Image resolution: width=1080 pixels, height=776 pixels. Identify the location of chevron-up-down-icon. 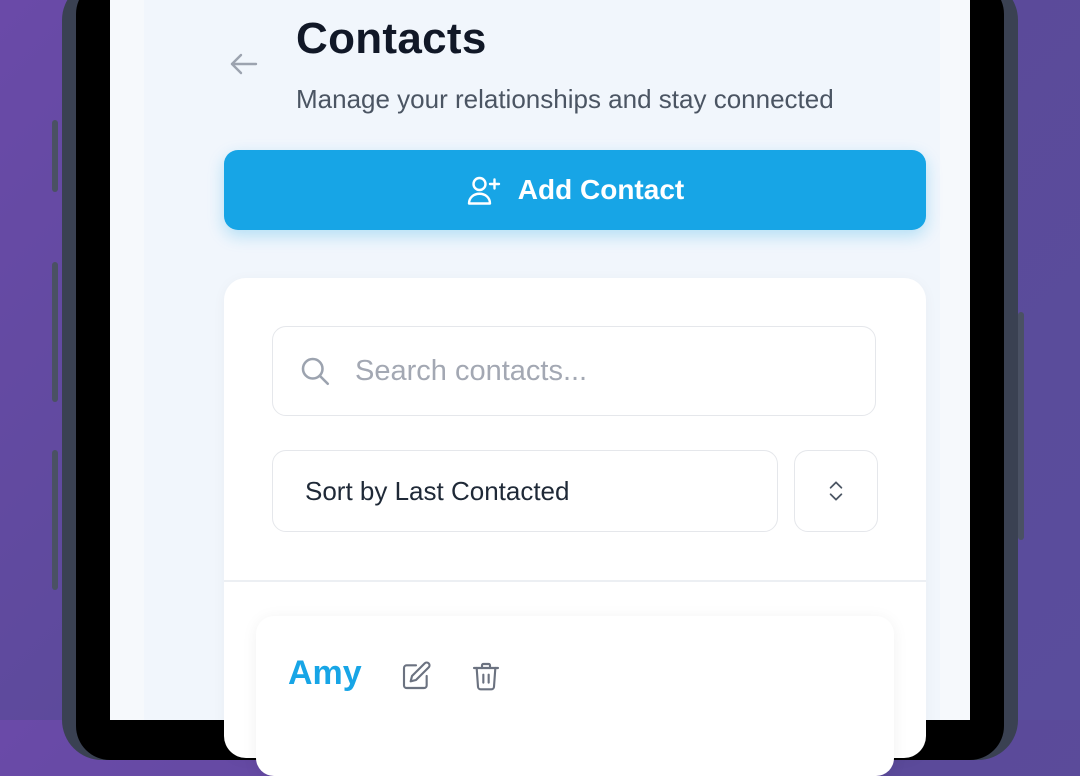
(836, 491).